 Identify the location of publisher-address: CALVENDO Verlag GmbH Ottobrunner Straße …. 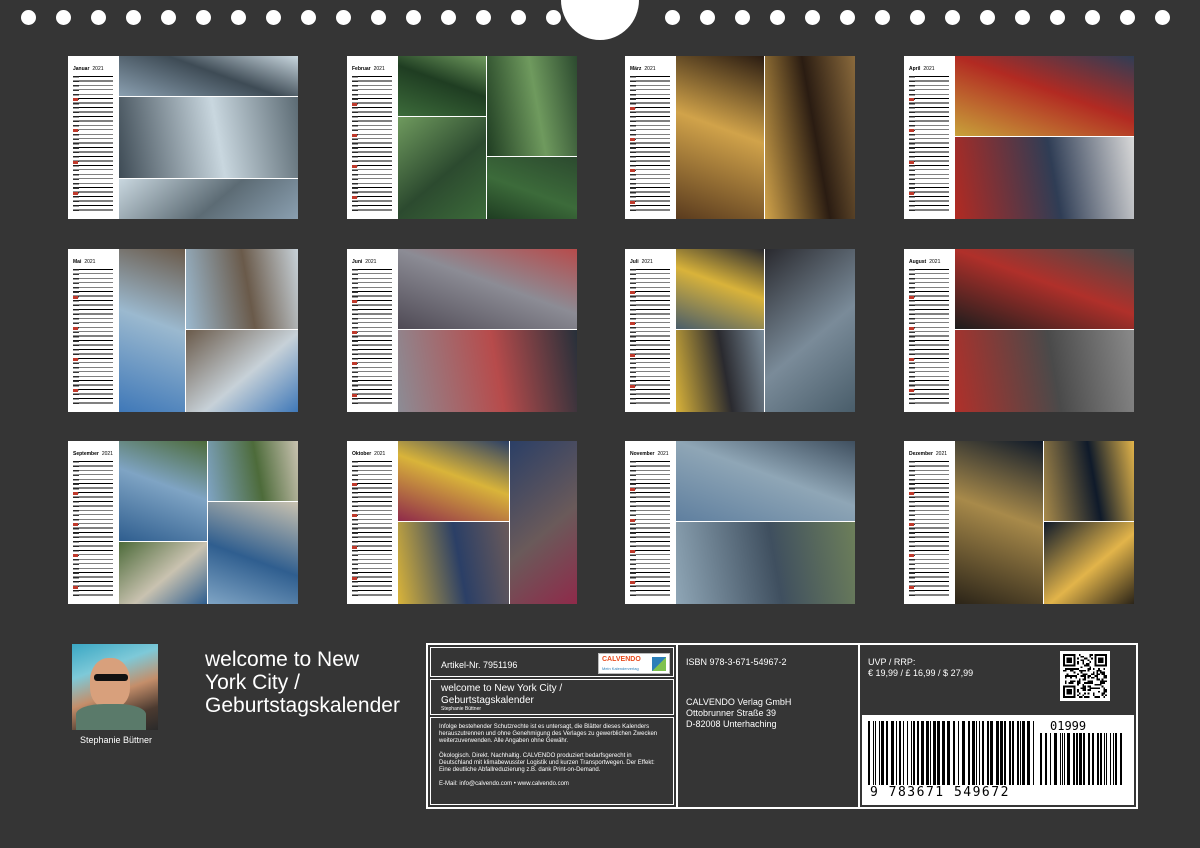
(739, 713).